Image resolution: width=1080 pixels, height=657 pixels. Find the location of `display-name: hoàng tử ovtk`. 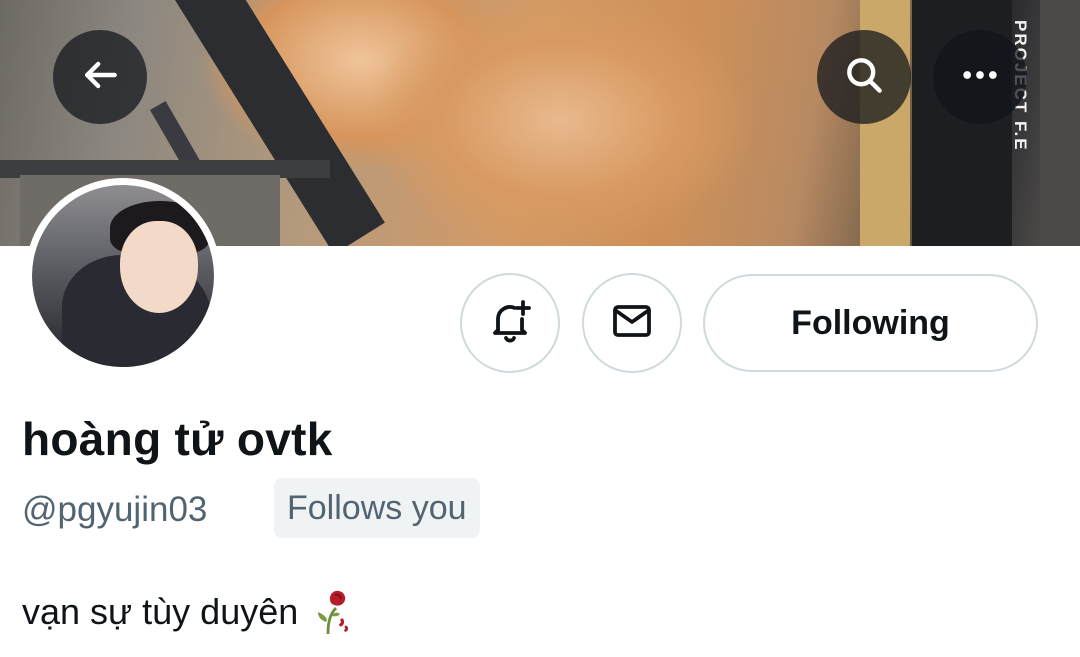

display-name: hoàng tử ovtk is located at coordinates (177, 439).